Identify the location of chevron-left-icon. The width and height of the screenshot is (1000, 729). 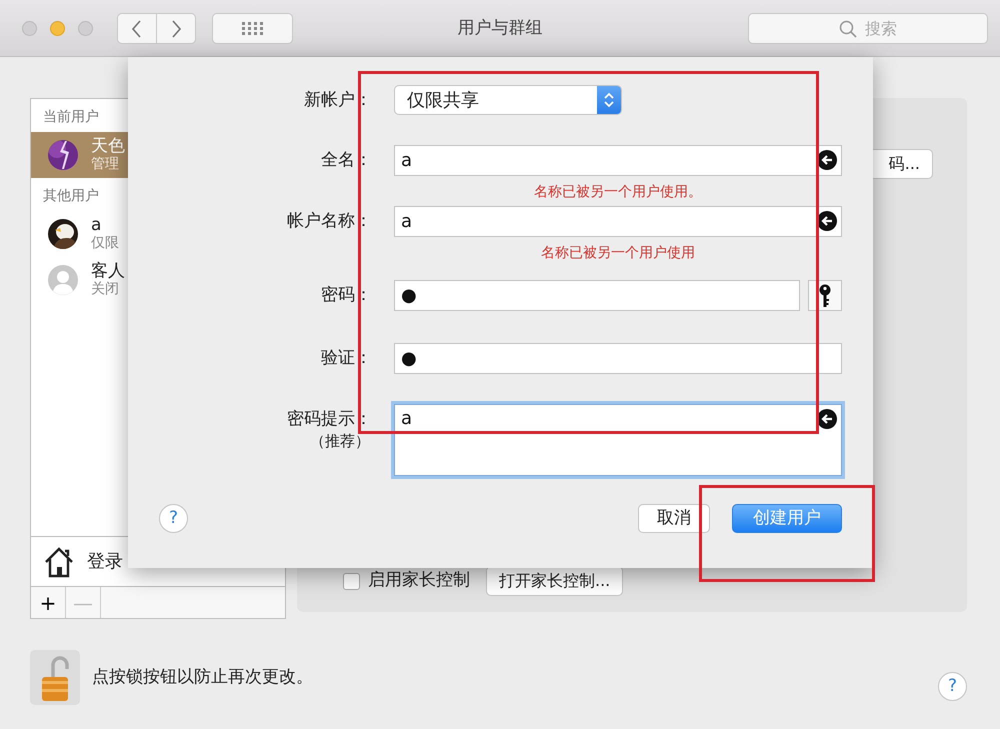
(137, 29).